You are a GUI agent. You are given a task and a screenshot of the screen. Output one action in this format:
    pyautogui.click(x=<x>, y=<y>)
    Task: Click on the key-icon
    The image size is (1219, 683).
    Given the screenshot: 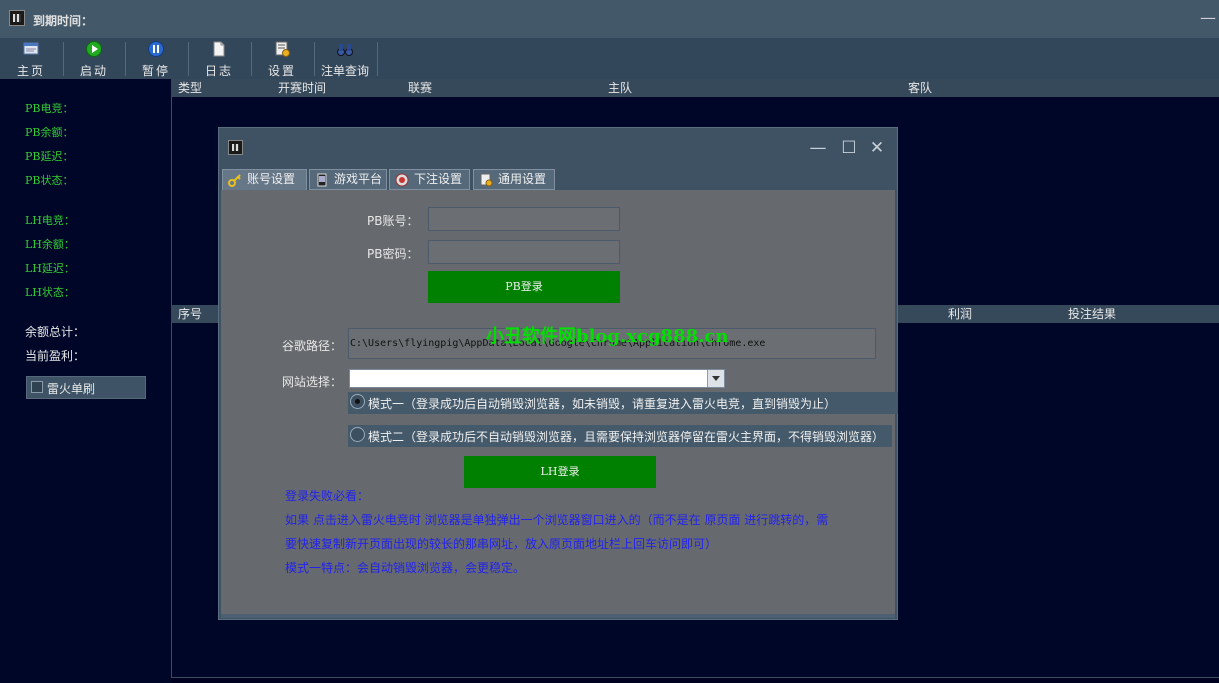 What is the action you would take?
    pyautogui.click(x=234, y=180)
    